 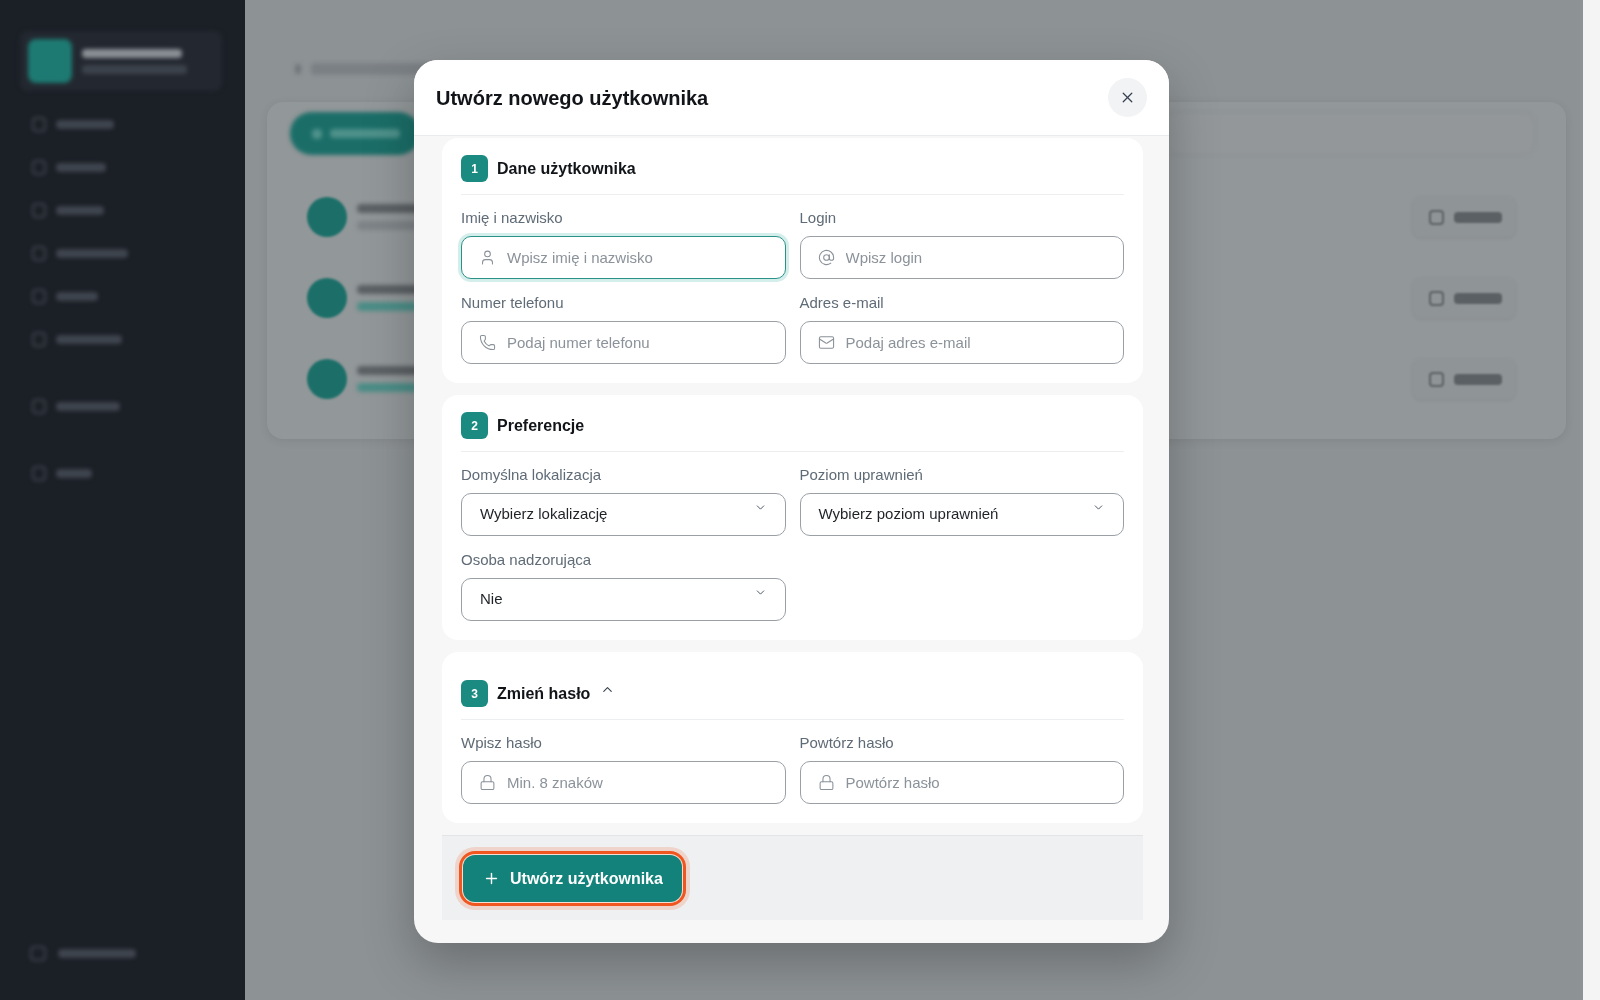 I want to click on text-input-field: Podaj numer telefonu, so click(x=623, y=342).